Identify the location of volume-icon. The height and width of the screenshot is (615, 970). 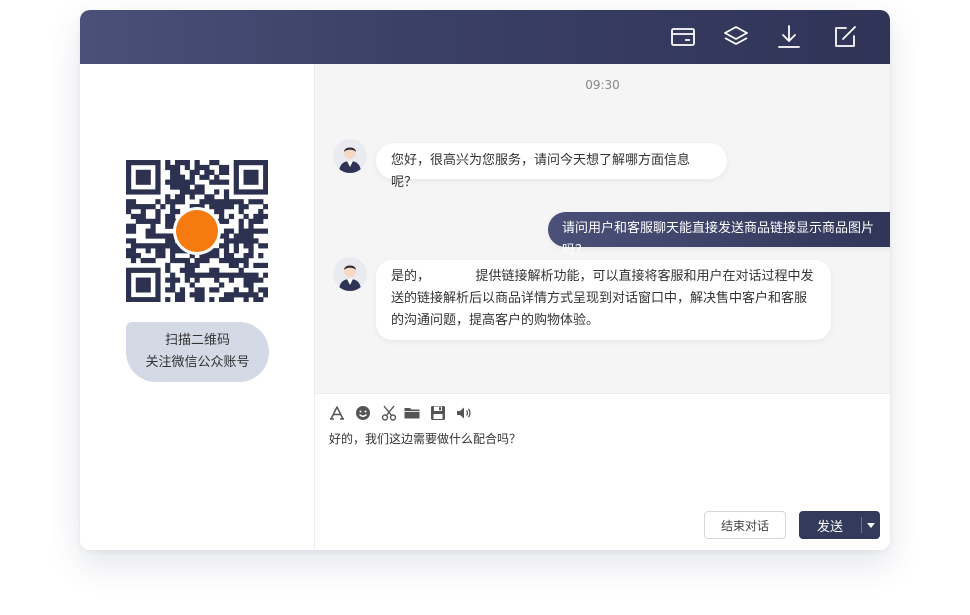
(464, 413).